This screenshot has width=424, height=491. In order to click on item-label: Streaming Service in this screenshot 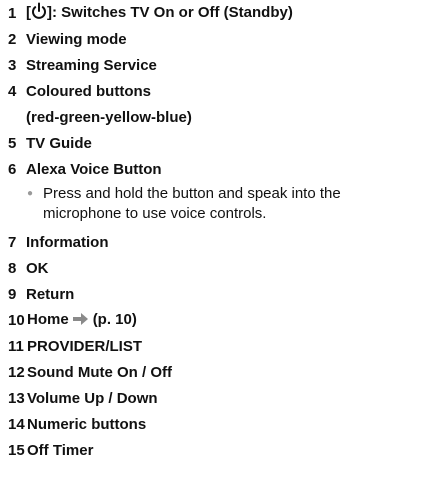, I will do `click(91, 65)`.